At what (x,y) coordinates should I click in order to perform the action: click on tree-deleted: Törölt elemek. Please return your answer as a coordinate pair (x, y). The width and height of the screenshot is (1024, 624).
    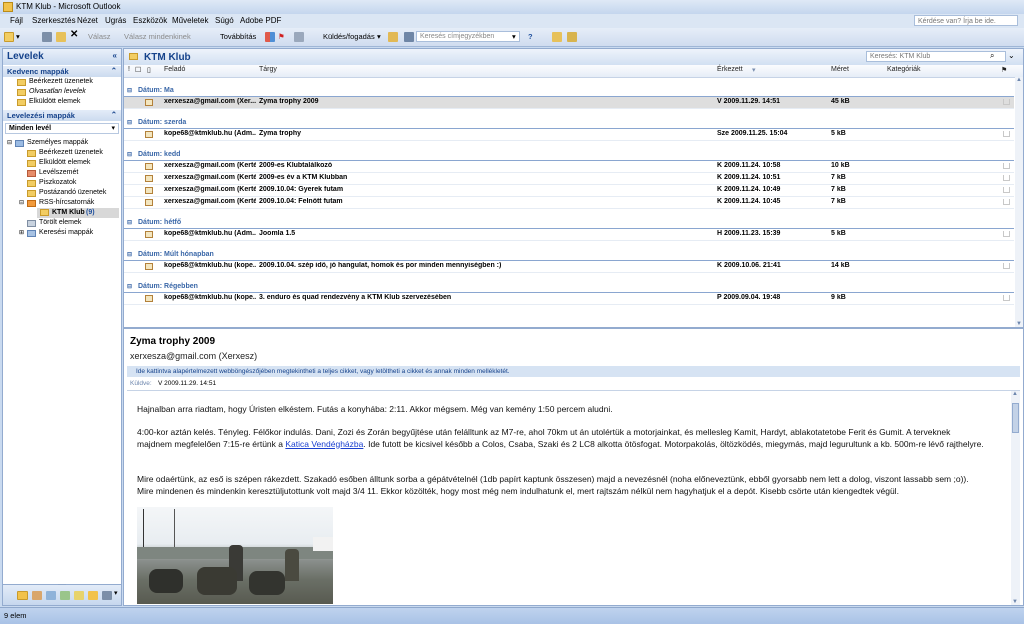
    Looking at the image, I should click on (60, 222).